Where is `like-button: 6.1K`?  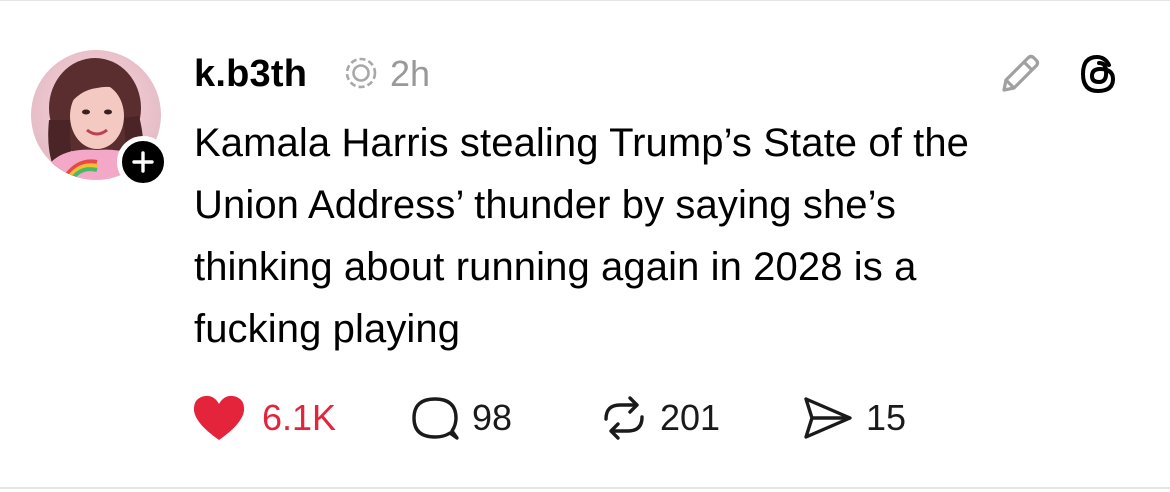 like-button: 6.1K is located at coordinates (264, 418).